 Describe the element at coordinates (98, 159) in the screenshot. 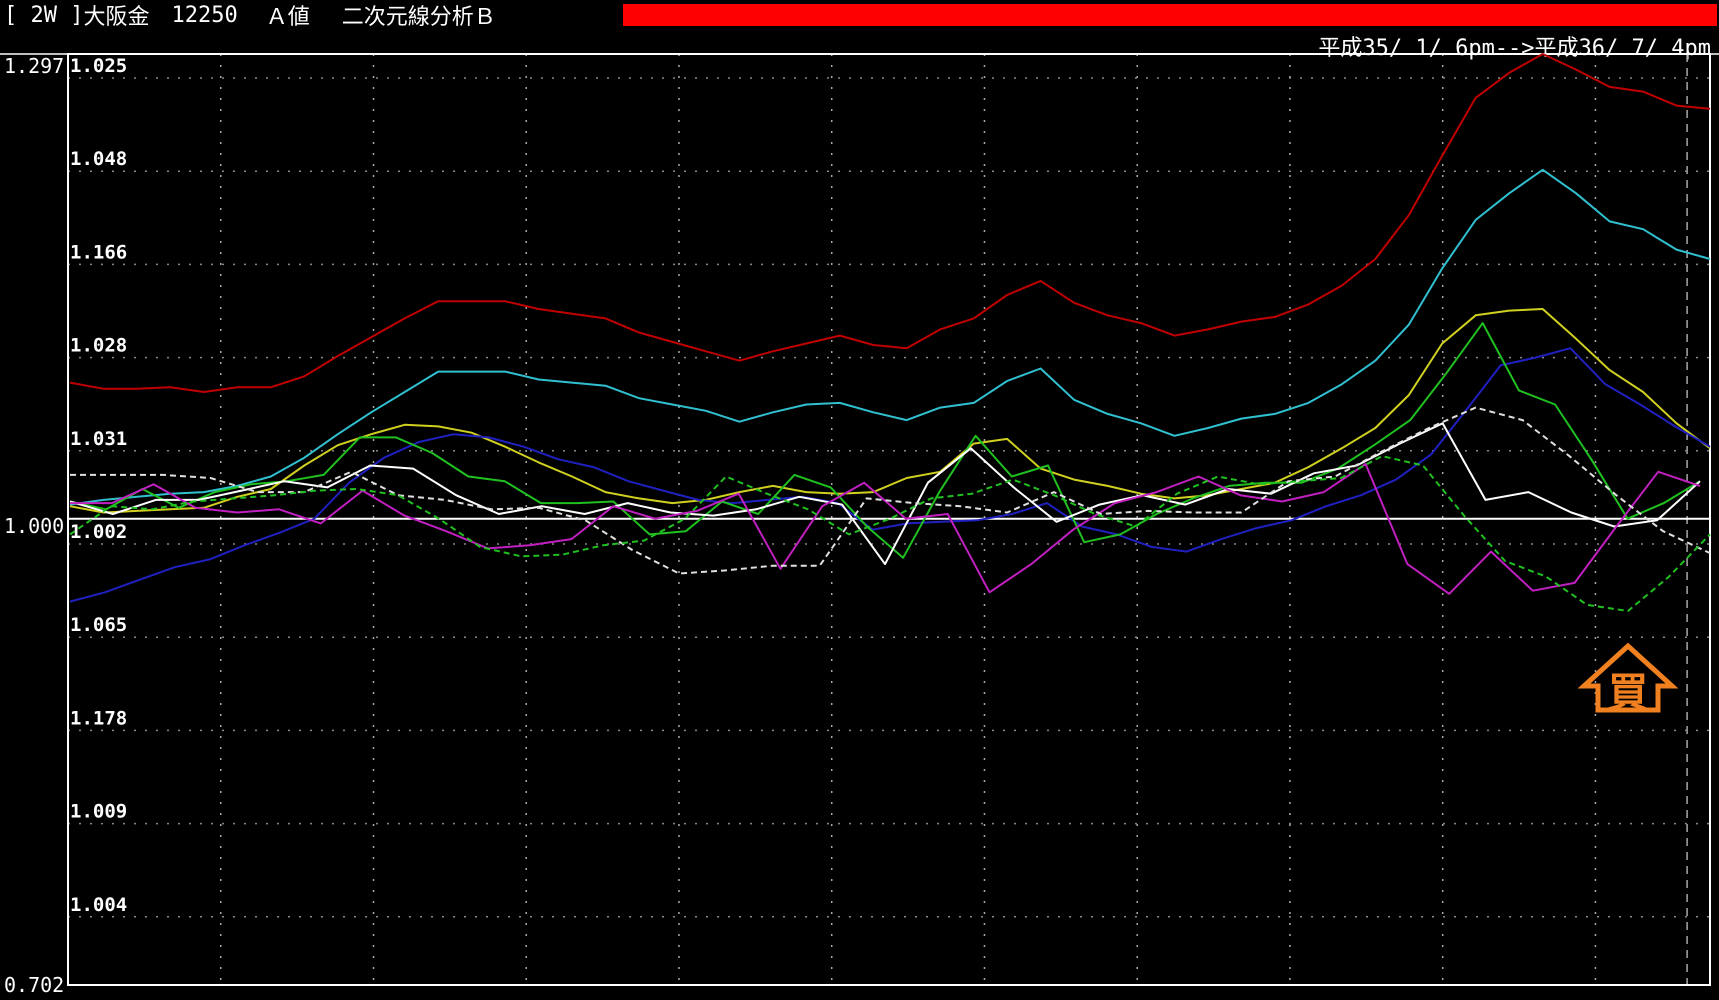

I see `y-tick-label: 1.048` at that location.